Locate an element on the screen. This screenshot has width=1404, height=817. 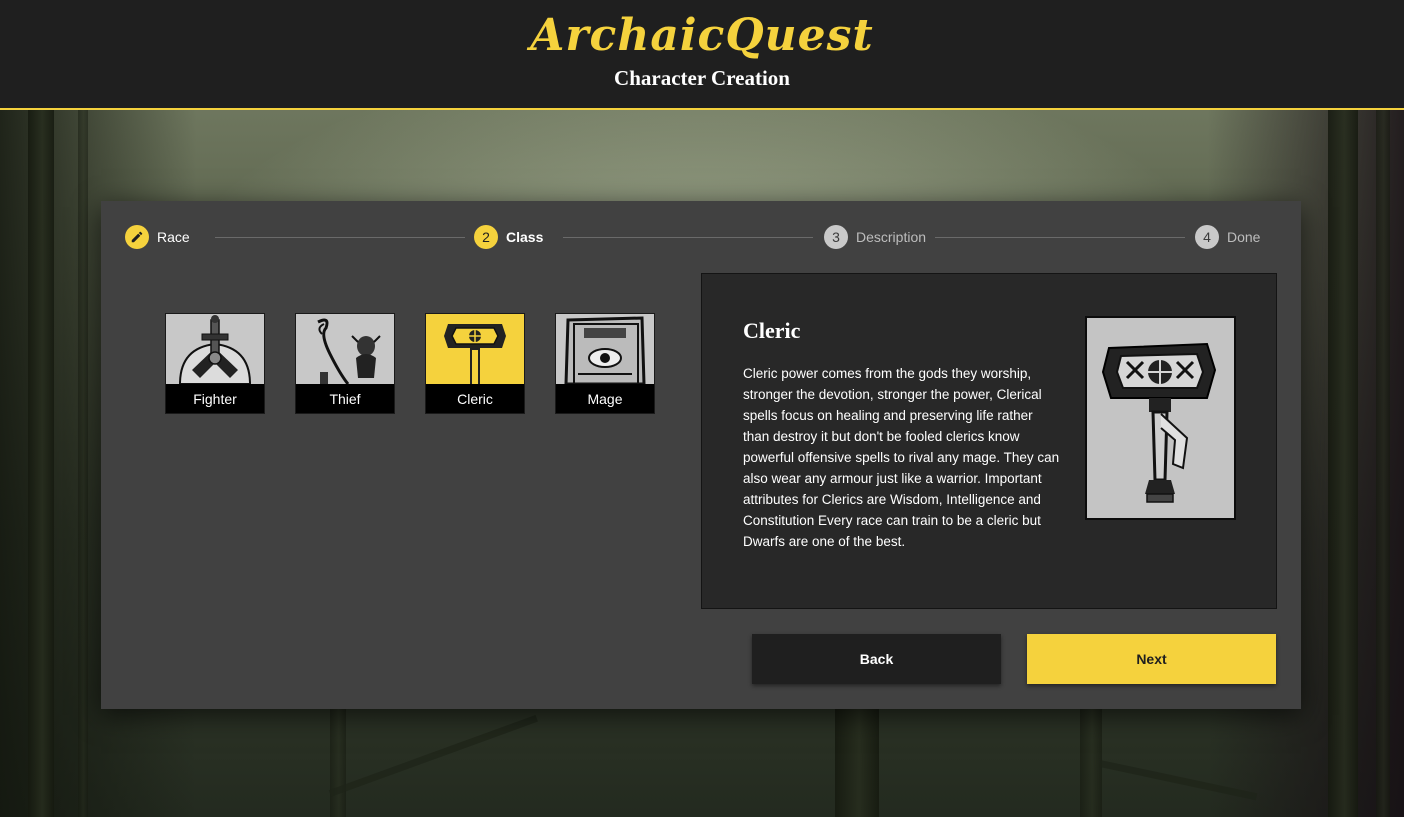
class-tile-mage: Mage is located at coordinates (605, 363).